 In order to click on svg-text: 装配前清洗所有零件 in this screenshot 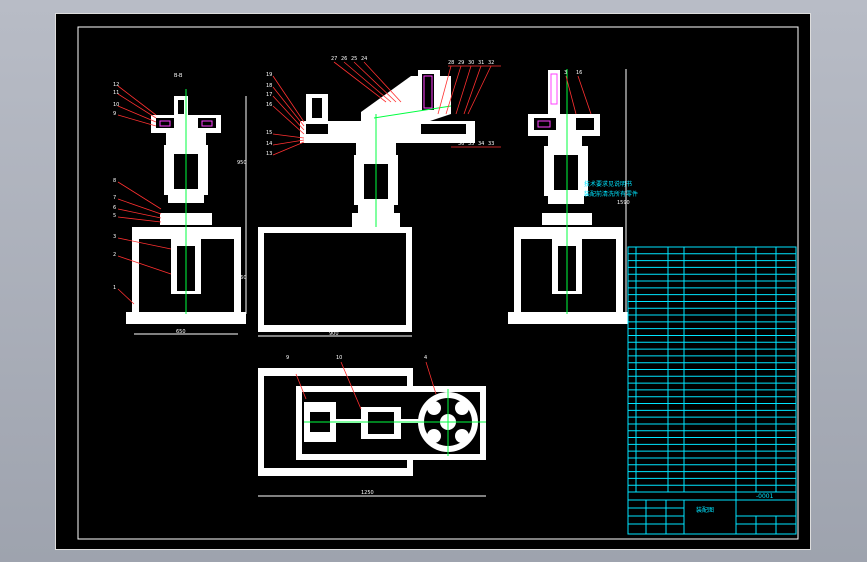, I will do `click(611, 194)`.